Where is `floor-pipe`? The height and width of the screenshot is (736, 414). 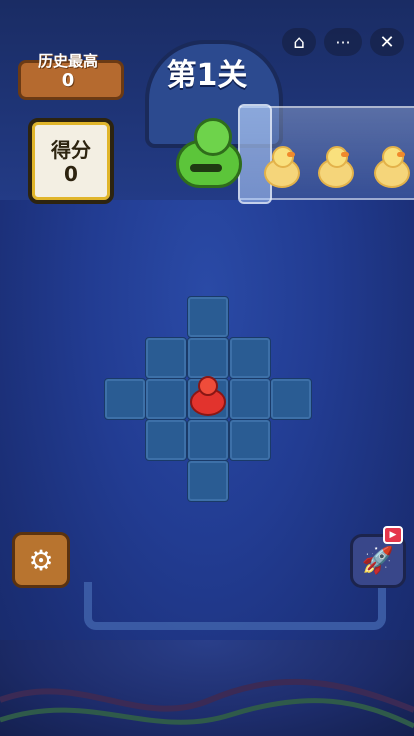 floor-pipe is located at coordinates (235, 606).